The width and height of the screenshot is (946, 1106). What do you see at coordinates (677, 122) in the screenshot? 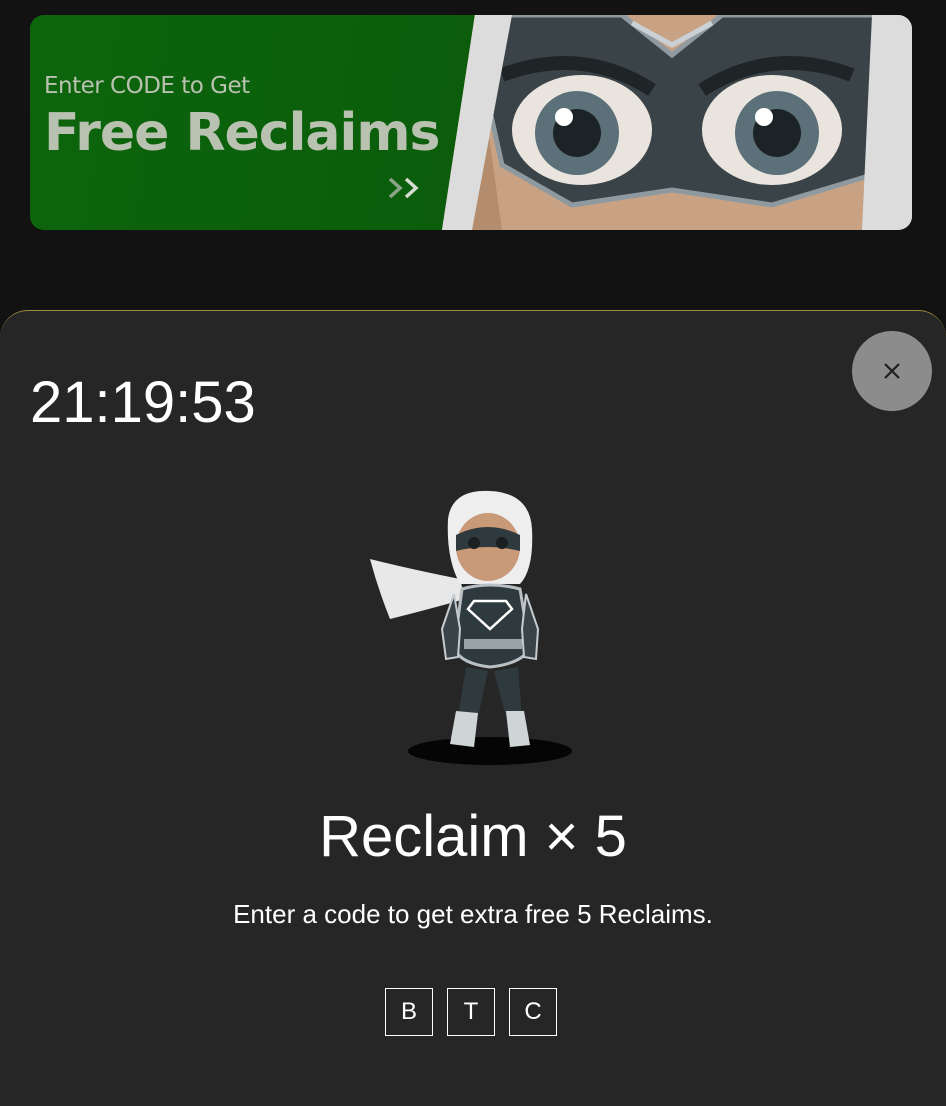
I see `banner-hero-face-image` at bounding box center [677, 122].